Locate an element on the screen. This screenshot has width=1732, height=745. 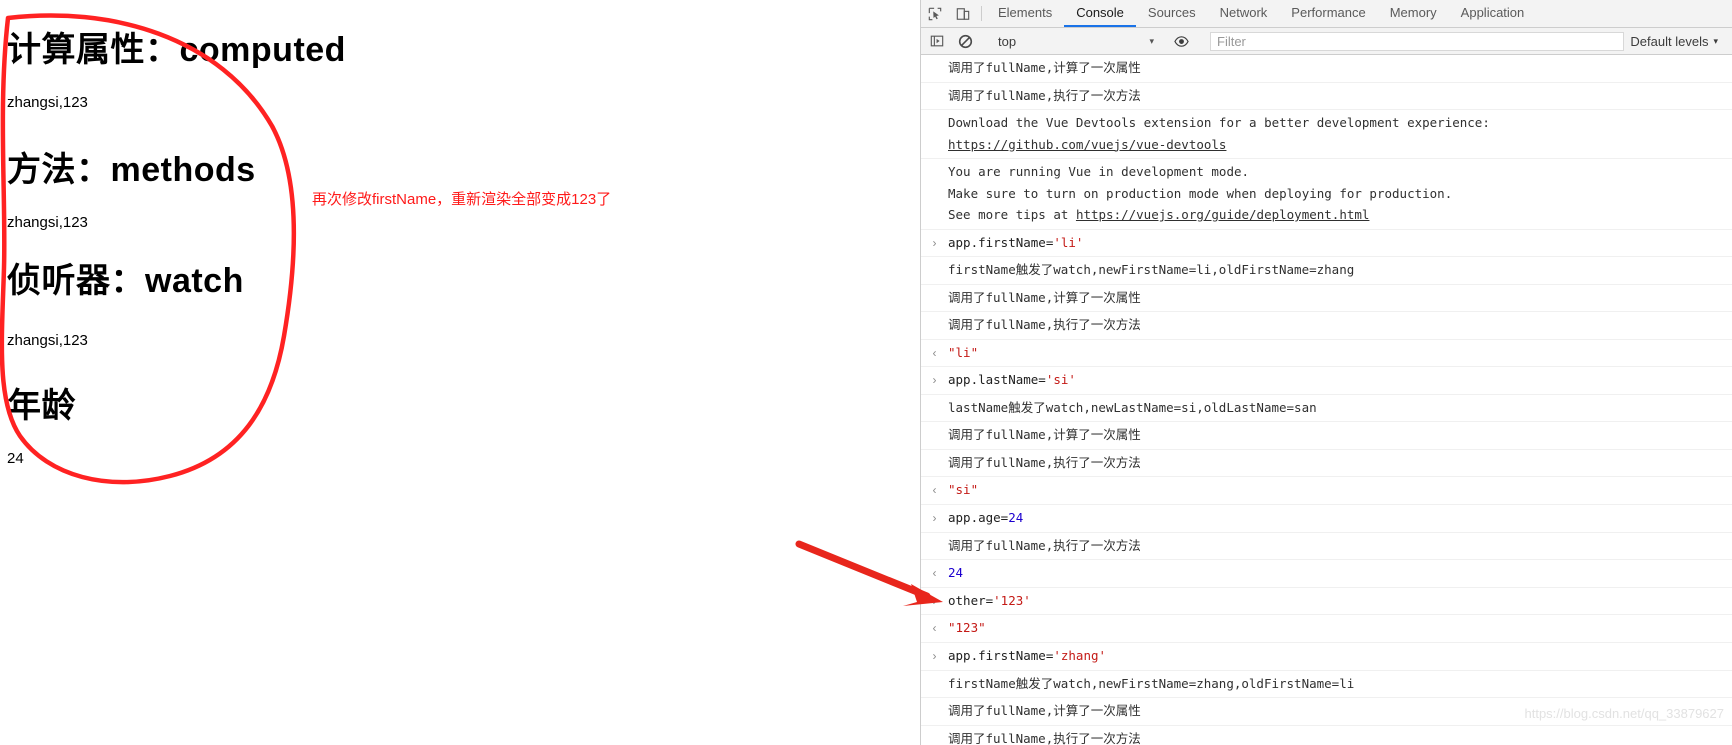
console-filter-input: Filter is located at coordinates (1417, 41).